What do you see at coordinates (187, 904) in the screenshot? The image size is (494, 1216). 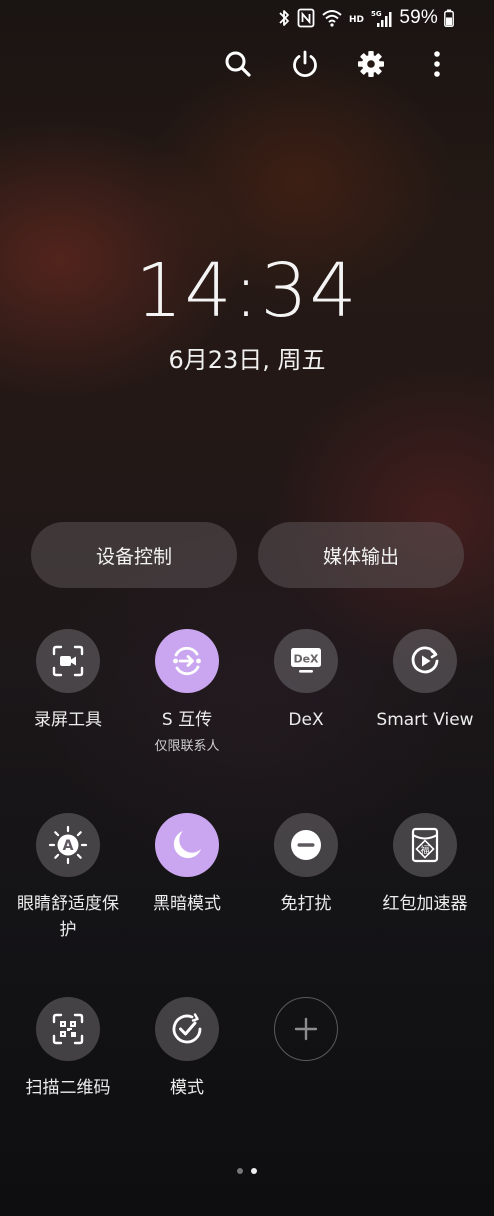 I see `tile-label: 黑暗模式` at bounding box center [187, 904].